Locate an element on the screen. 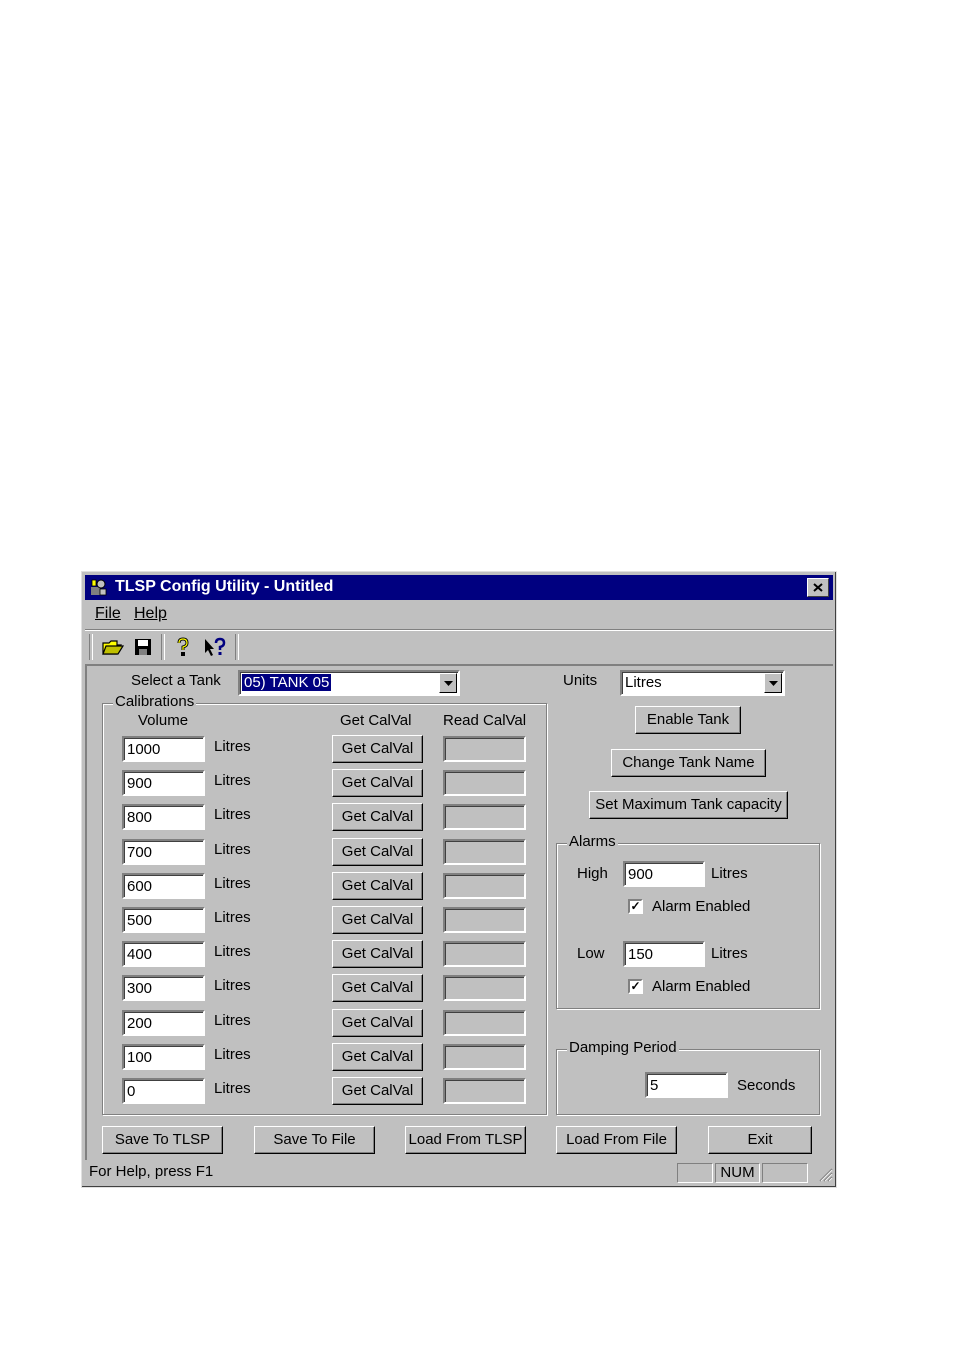 The height and width of the screenshot is (1357, 954). units-combo: Litres is located at coordinates (702, 683).